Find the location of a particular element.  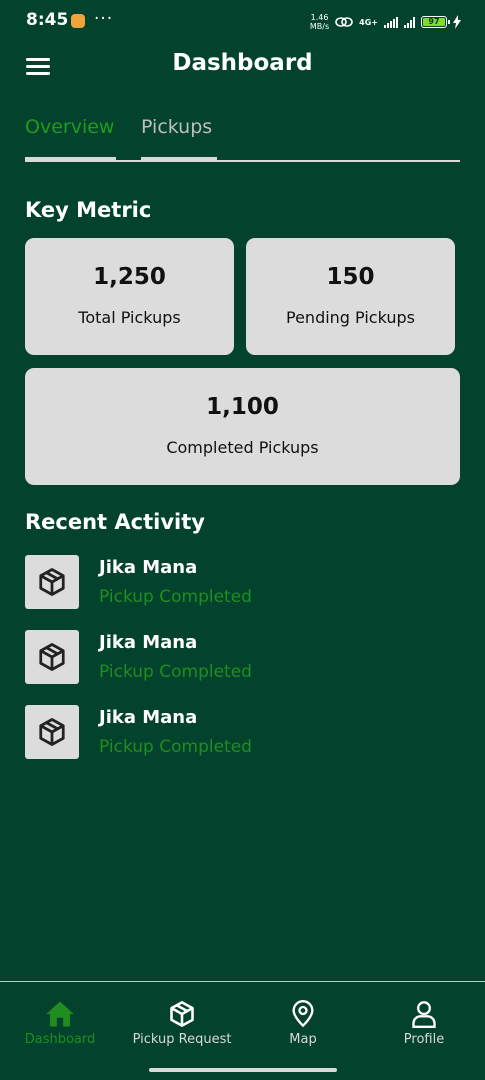

user-icon is located at coordinates (424, 1014).